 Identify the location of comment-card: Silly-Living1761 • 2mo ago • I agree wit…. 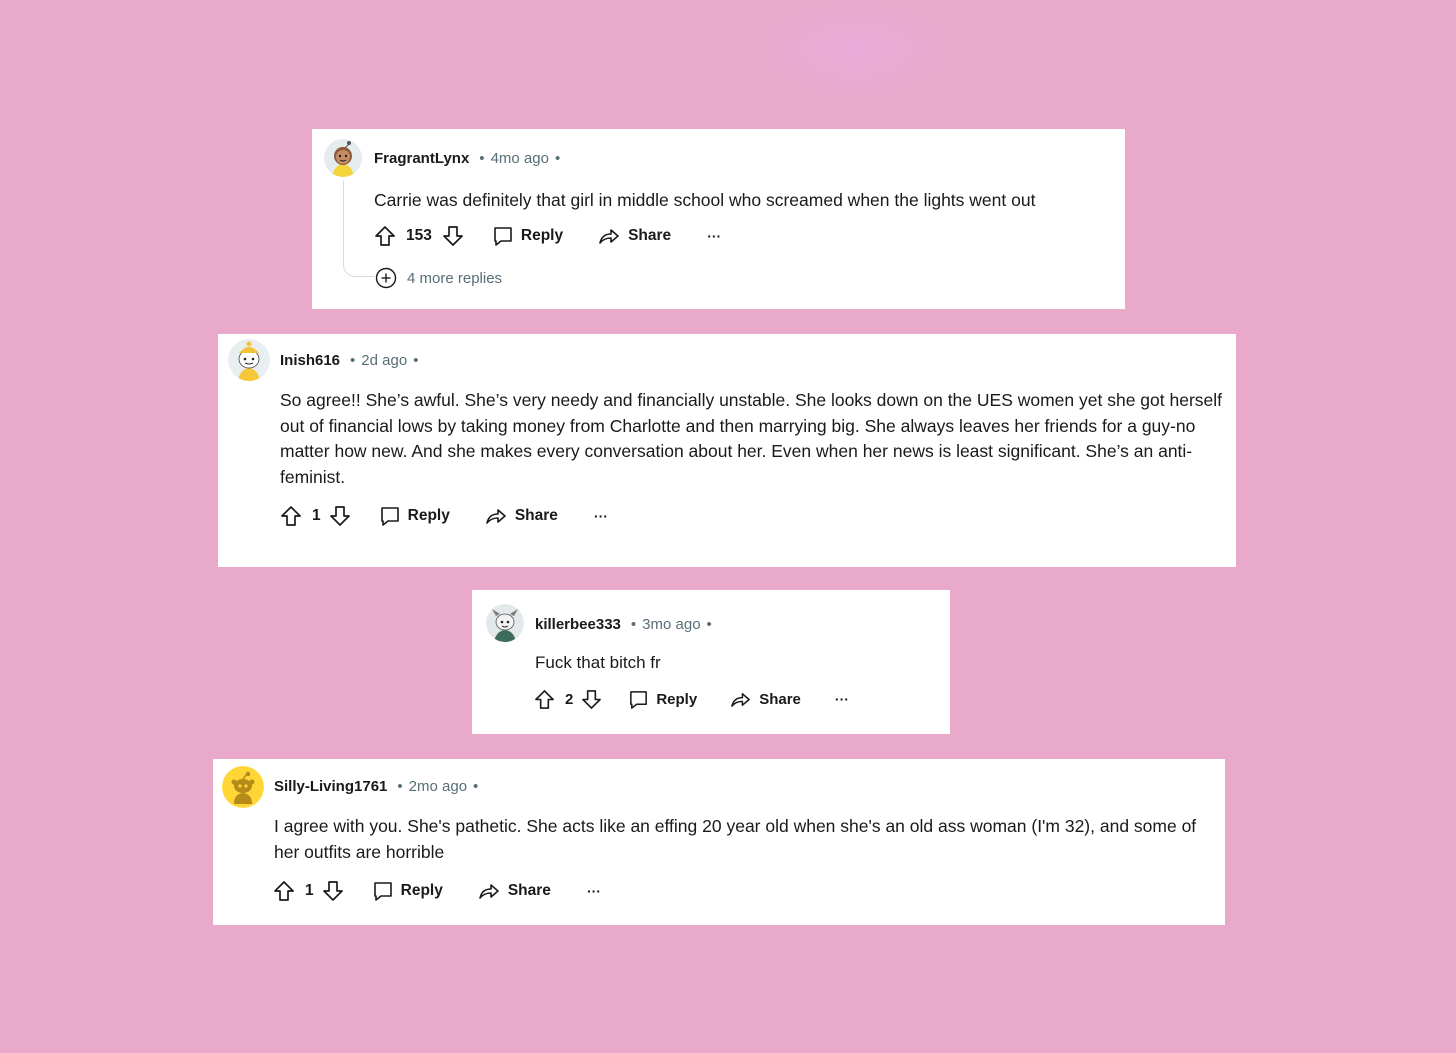
(719, 842).